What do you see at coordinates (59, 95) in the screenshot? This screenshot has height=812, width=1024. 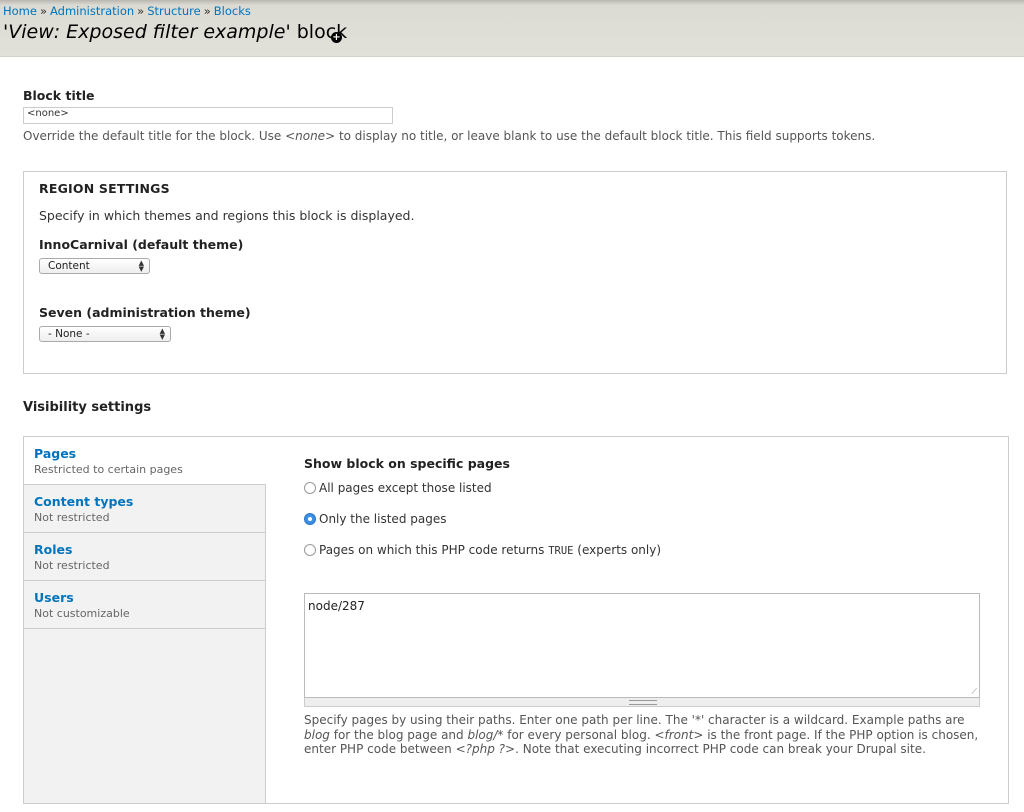 I see `block-title-label: Block title` at bounding box center [59, 95].